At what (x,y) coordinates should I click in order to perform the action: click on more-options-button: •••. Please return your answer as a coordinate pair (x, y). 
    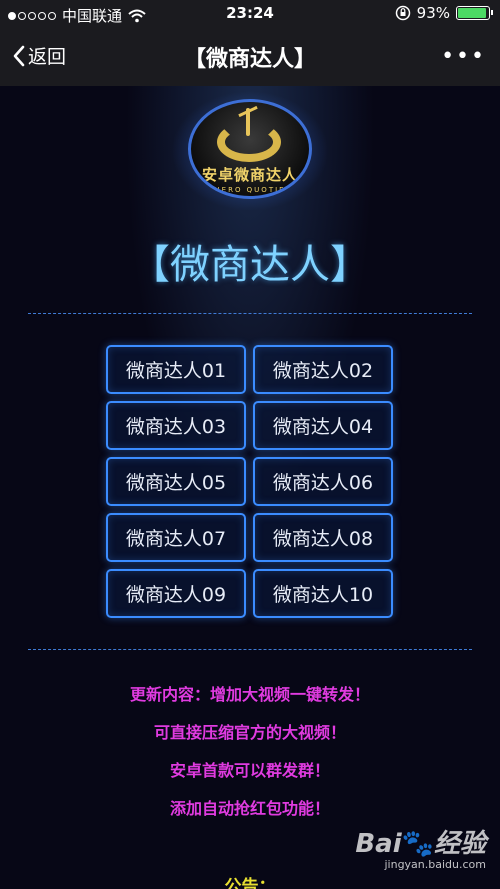
    Looking at the image, I should click on (463, 56).